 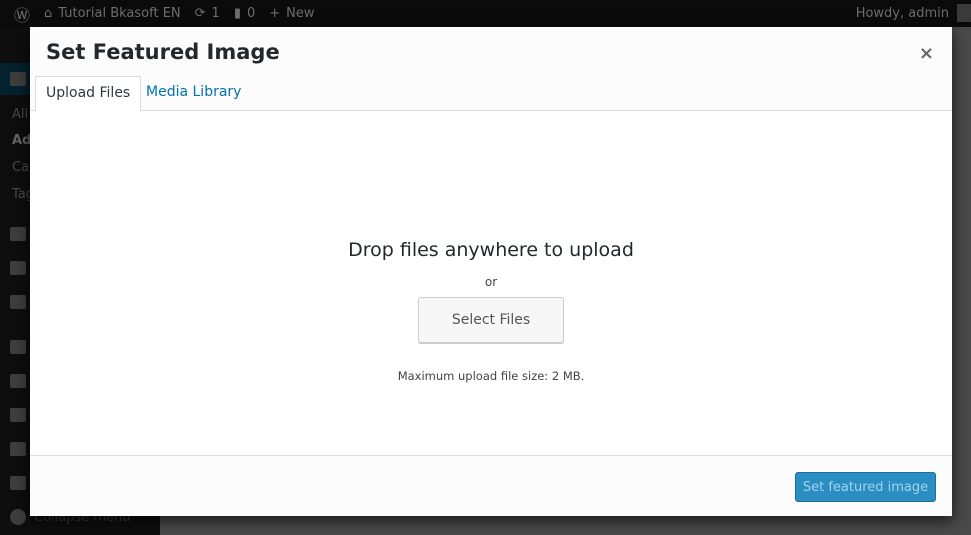 What do you see at coordinates (22, 14) in the screenshot?
I see `wordpress-logo-icon: Ⓦ` at bounding box center [22, 14].